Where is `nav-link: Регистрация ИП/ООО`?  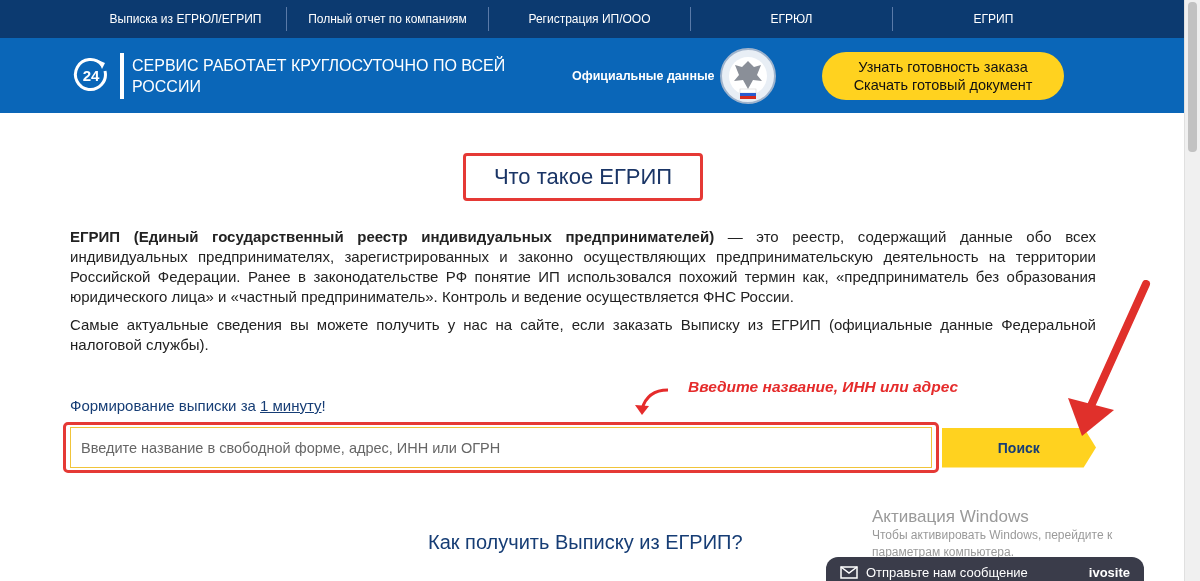
nav-link: Регистрация ИП/ООО is located at coordinates (589, 19).